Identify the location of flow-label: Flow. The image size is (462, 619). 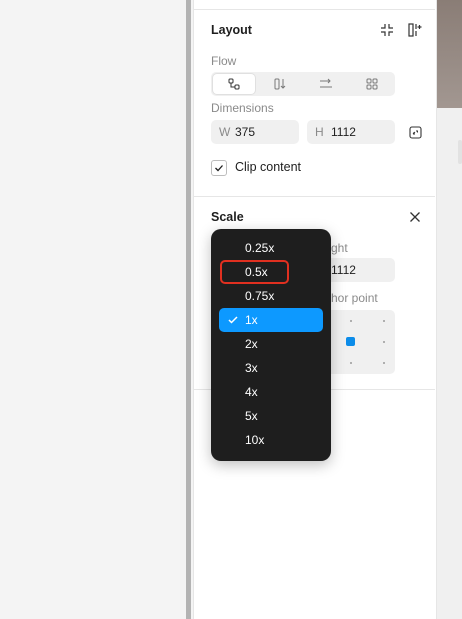
(224, 61).